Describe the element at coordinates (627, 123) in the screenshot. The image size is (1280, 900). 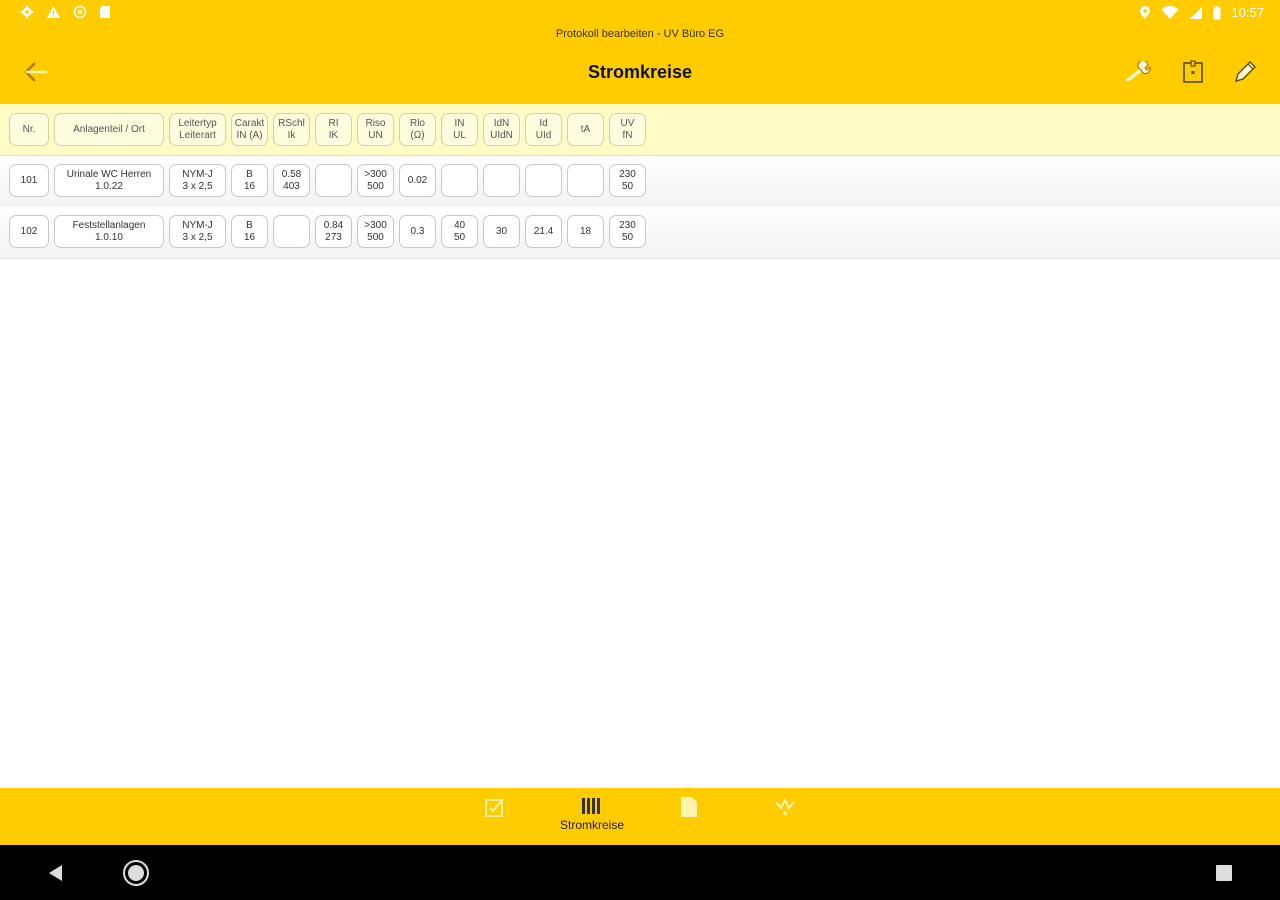
I see `header-uv-line-1: UV` at that location.